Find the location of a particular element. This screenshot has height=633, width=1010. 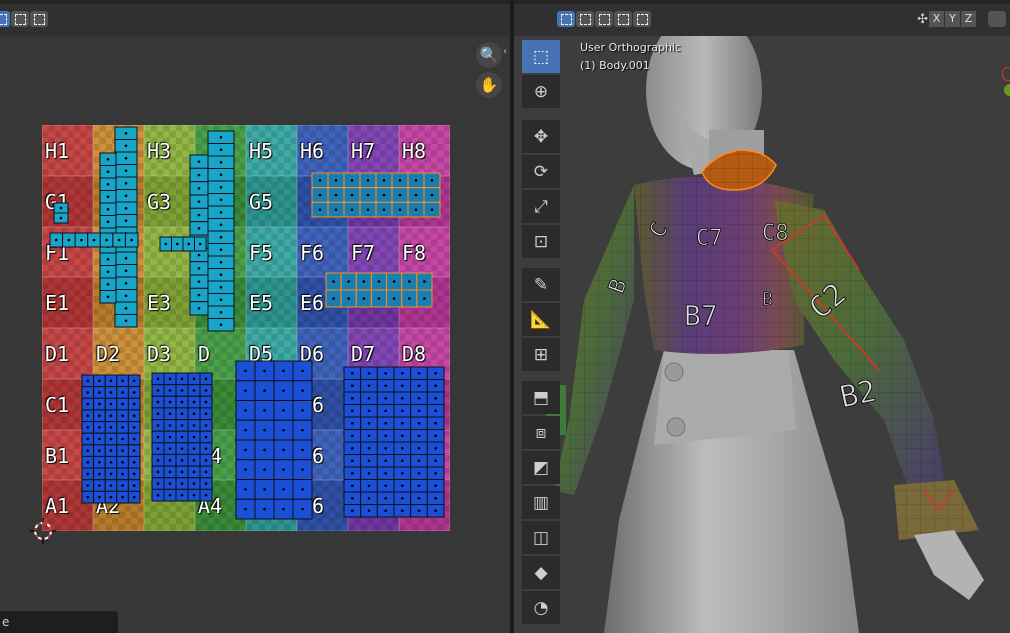

poly-build-icon: ◆ is located at coordinates (541, 572).